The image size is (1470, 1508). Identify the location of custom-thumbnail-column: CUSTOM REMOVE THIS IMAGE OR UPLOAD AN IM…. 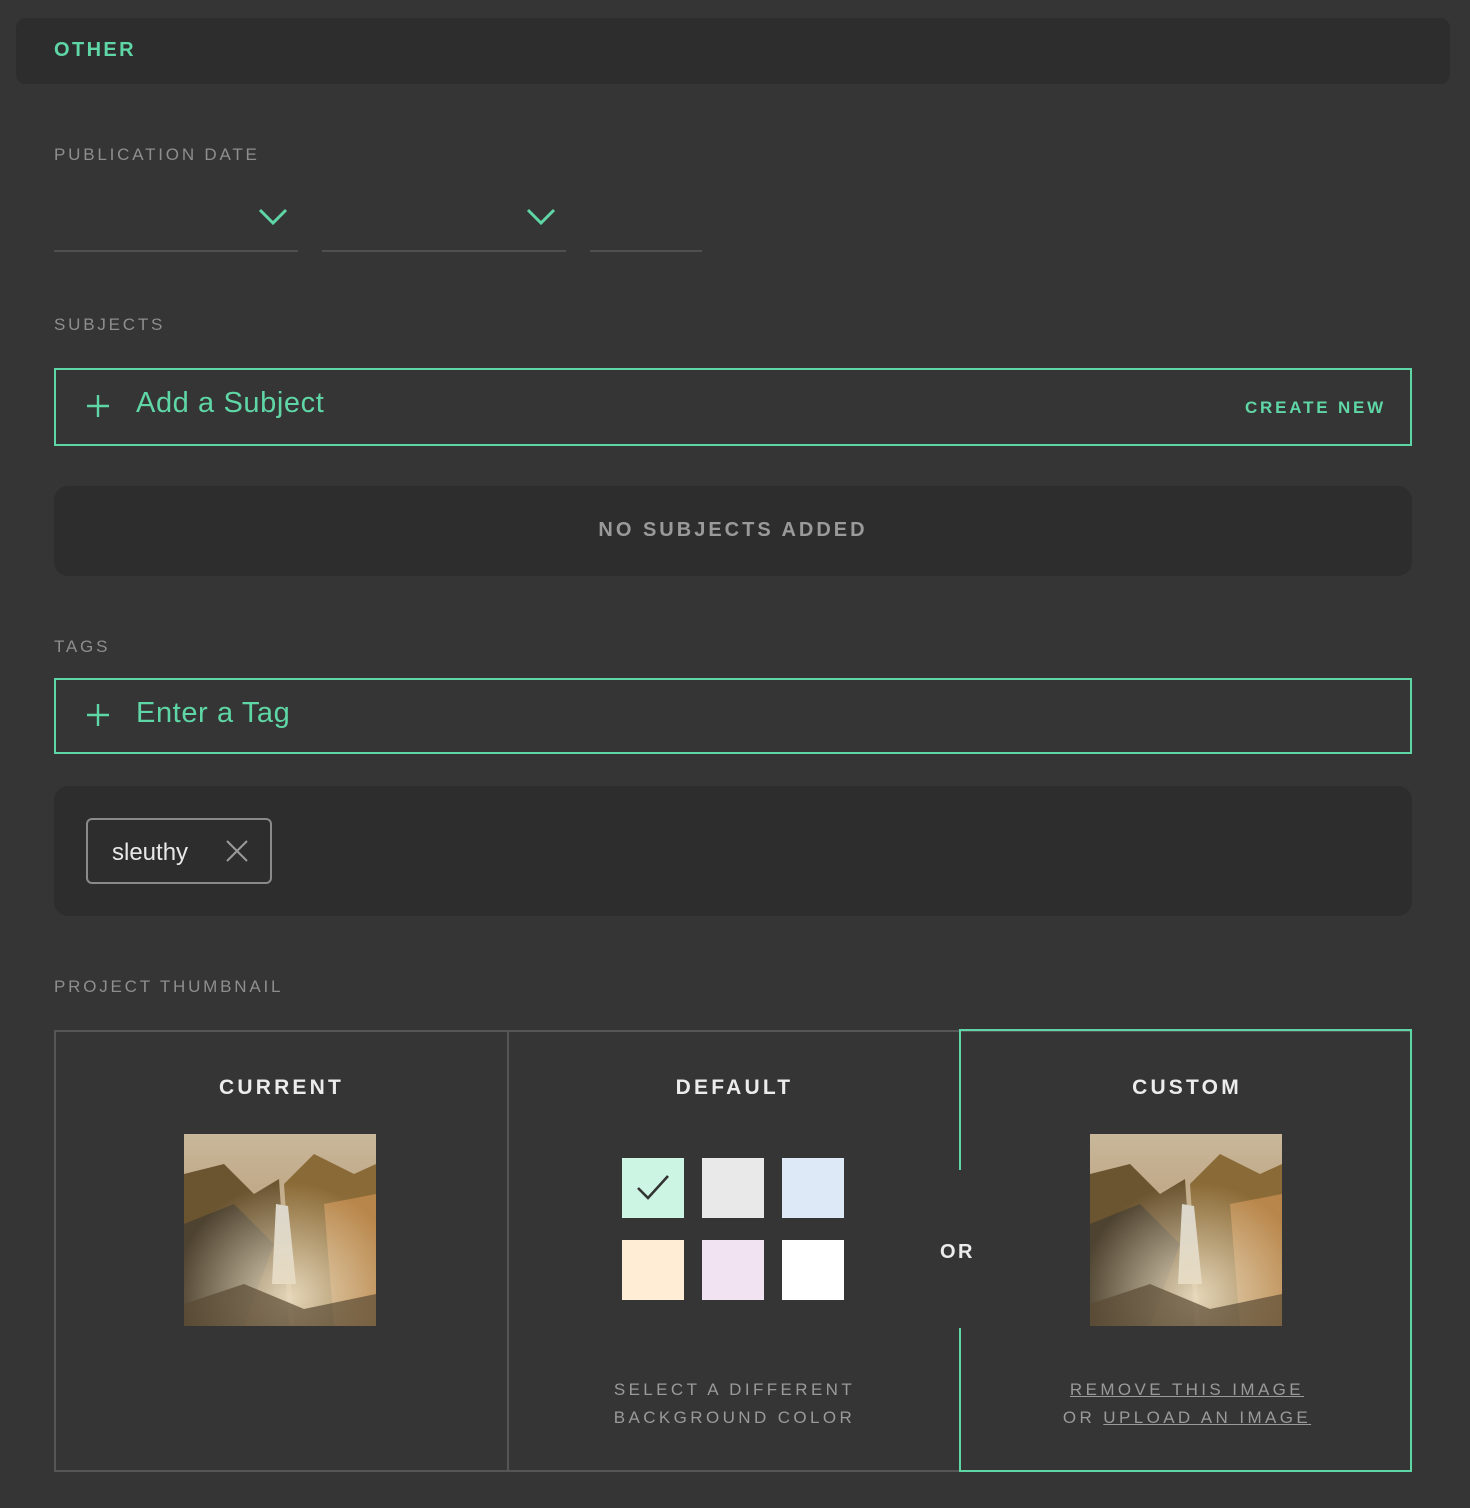
(1187, 1251).